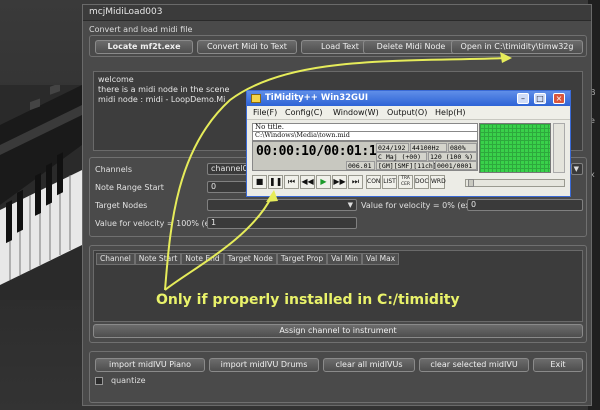 This screenshot has height=410, width=600. What do you see at coordinates (114, 169) in the screenshot?
I see `channels-label: Channels` at bounding box center [114, 169].